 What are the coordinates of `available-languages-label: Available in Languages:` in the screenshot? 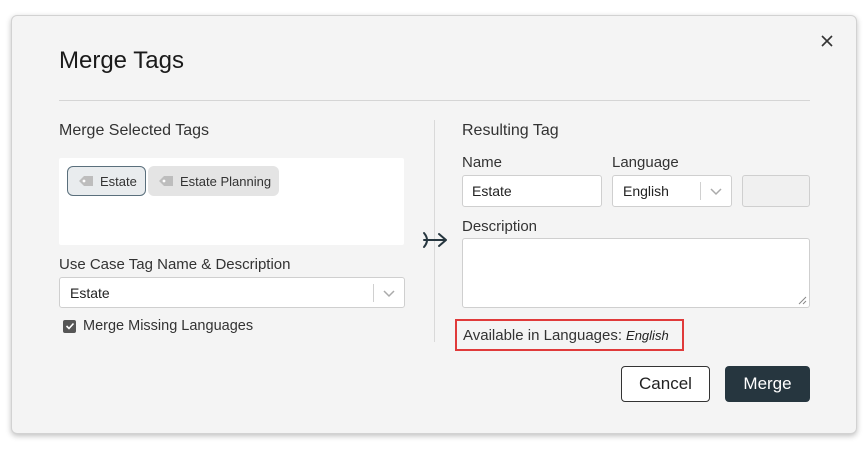 It's located at (543, 335).